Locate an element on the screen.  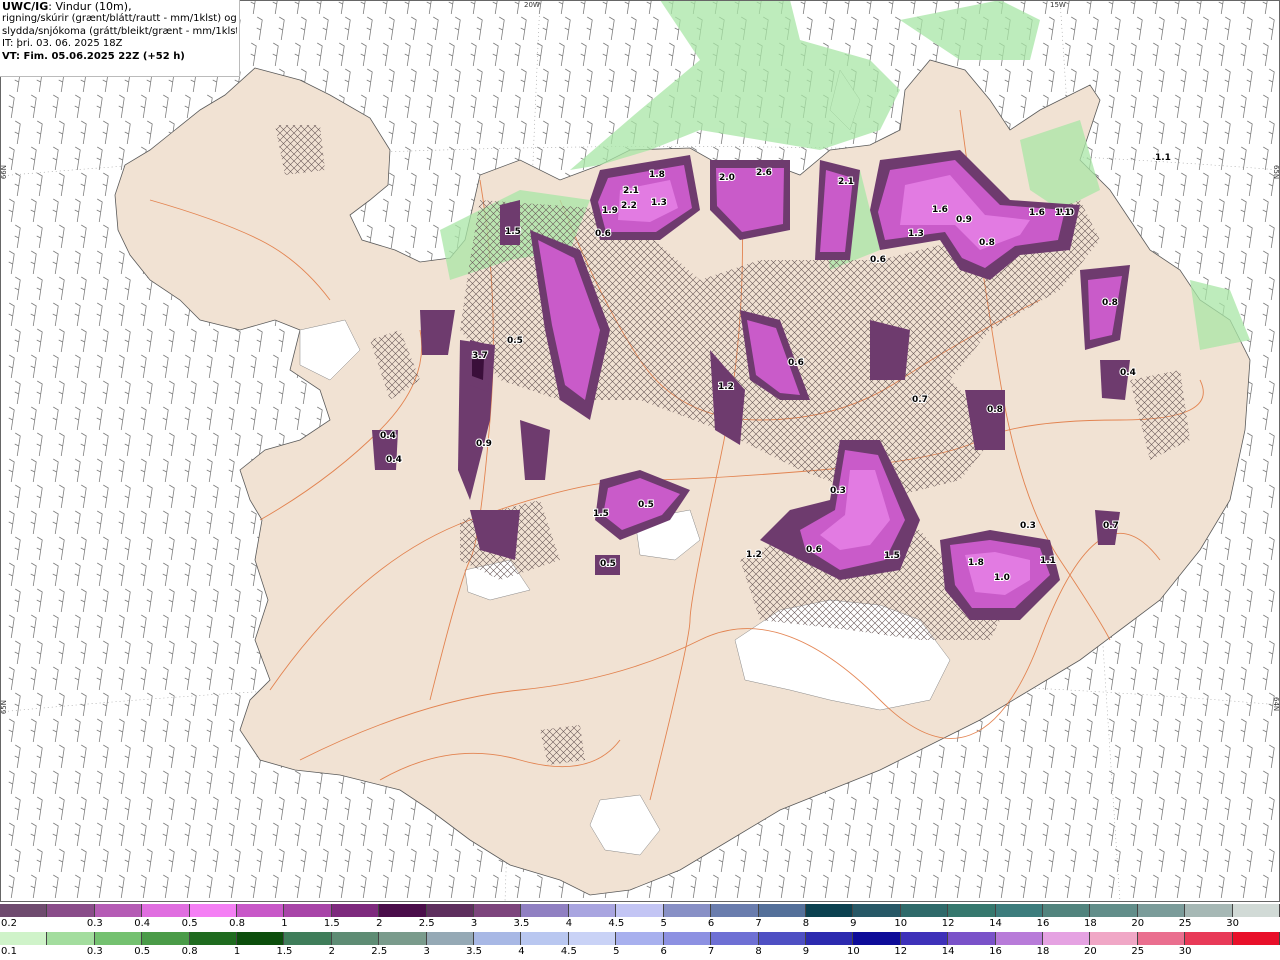
legend-rain-label: 14 is located at coordinates (948, 951).